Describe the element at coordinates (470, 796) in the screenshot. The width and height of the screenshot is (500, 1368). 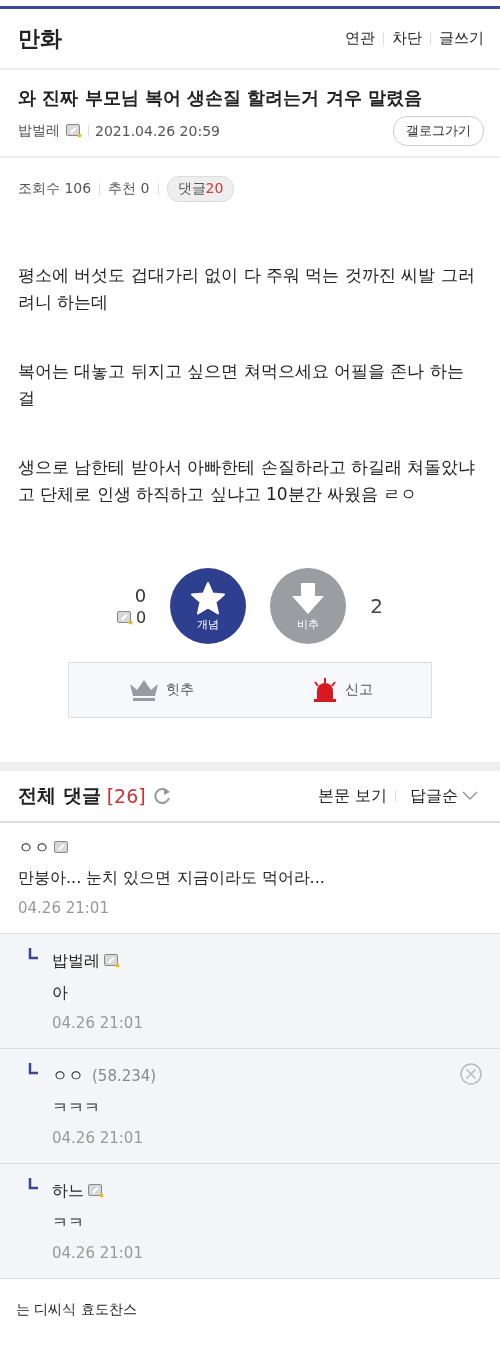
I see `chevron-down-icon` at that location.